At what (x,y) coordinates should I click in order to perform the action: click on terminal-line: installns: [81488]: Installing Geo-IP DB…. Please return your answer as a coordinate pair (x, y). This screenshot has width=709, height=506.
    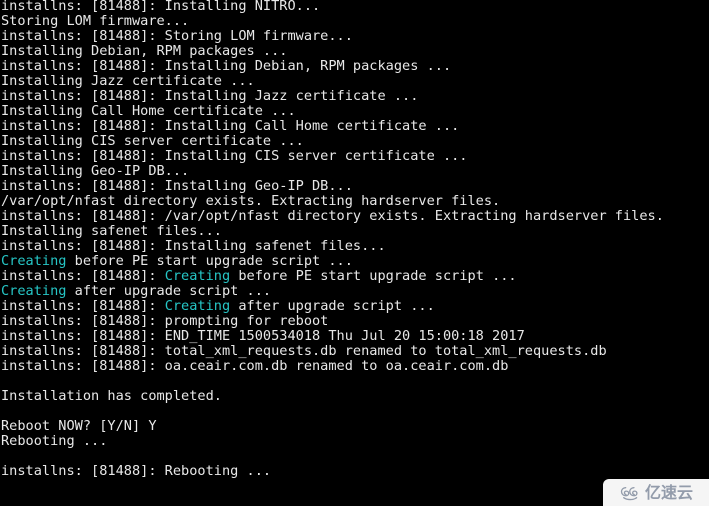
    Looking at the image, I should click on (177, 186).